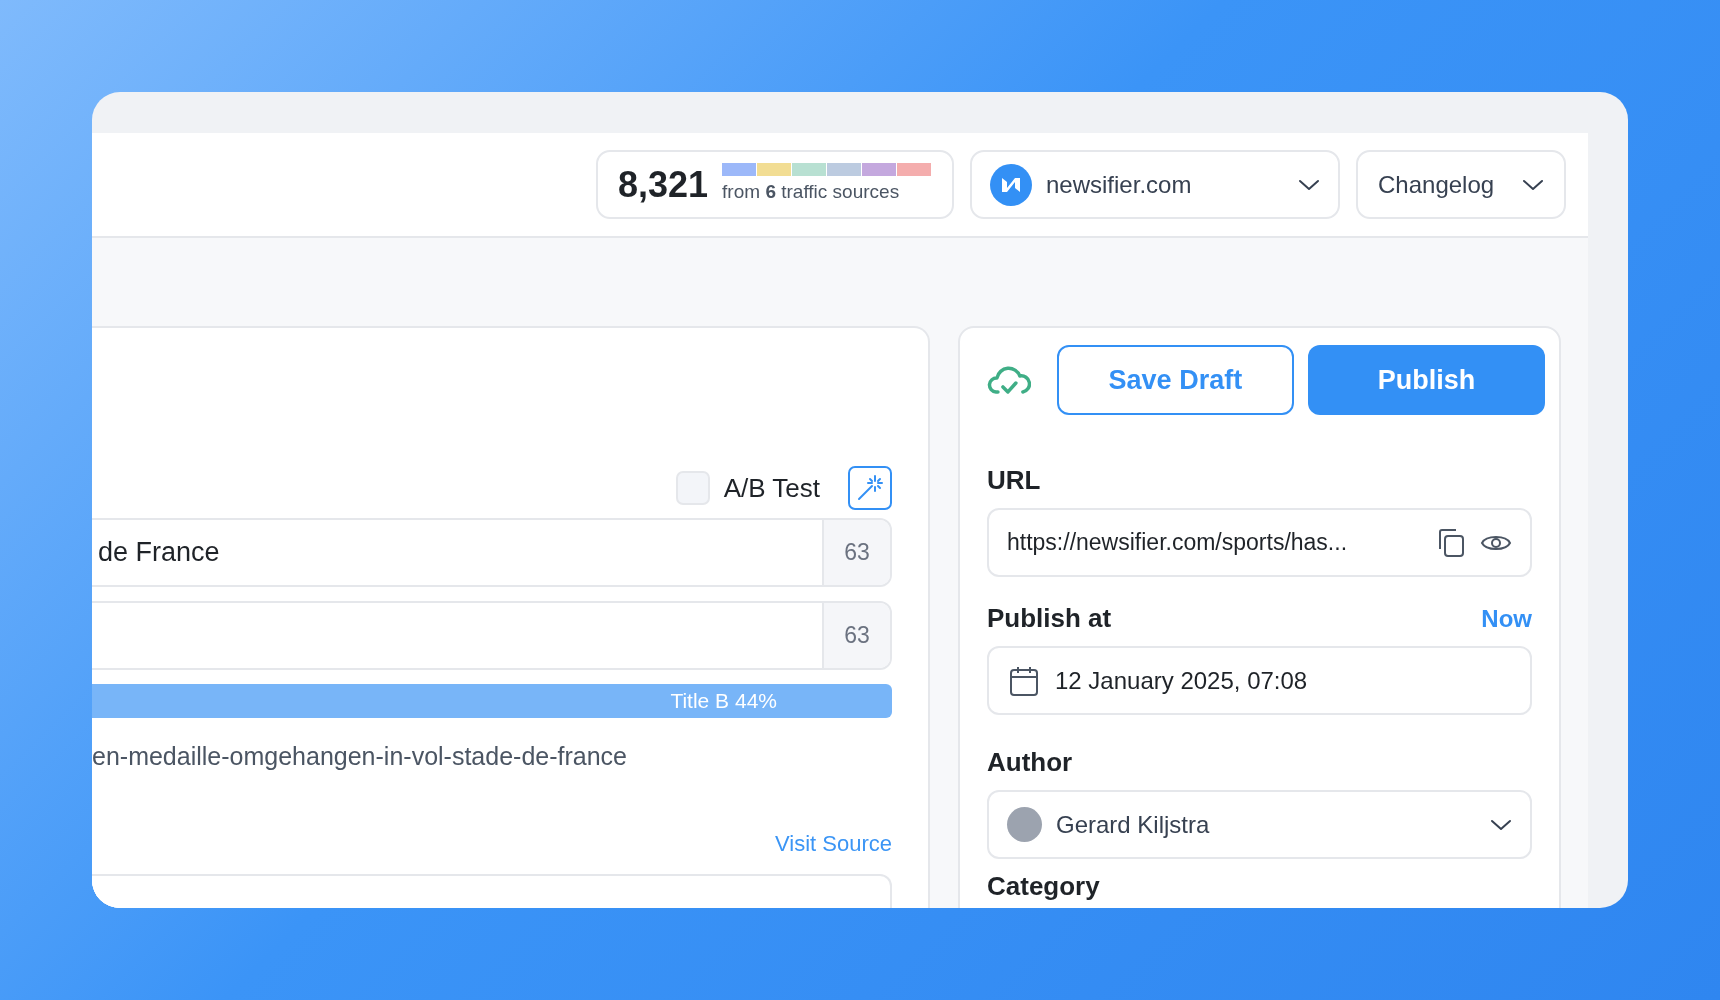  What do you see at coordinates (1024, 824) in the screenshot?
I see `avatar` at bounding box center [1024, 824].